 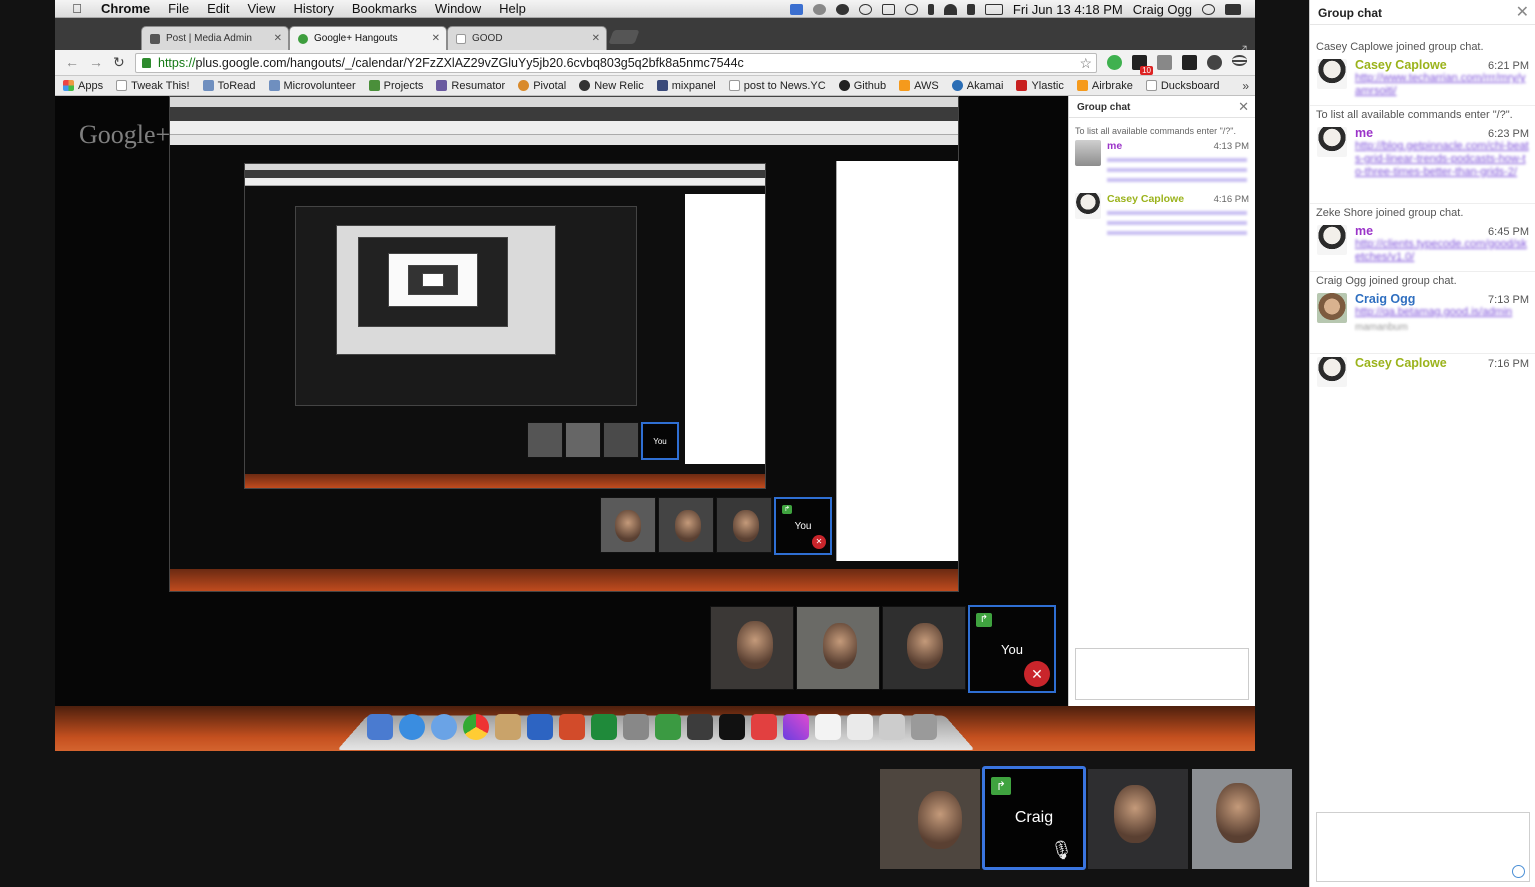 What do you see at coordinates (970, 9) in the screenshot?
I see `volume-icon` at bounding box center [970, 9].